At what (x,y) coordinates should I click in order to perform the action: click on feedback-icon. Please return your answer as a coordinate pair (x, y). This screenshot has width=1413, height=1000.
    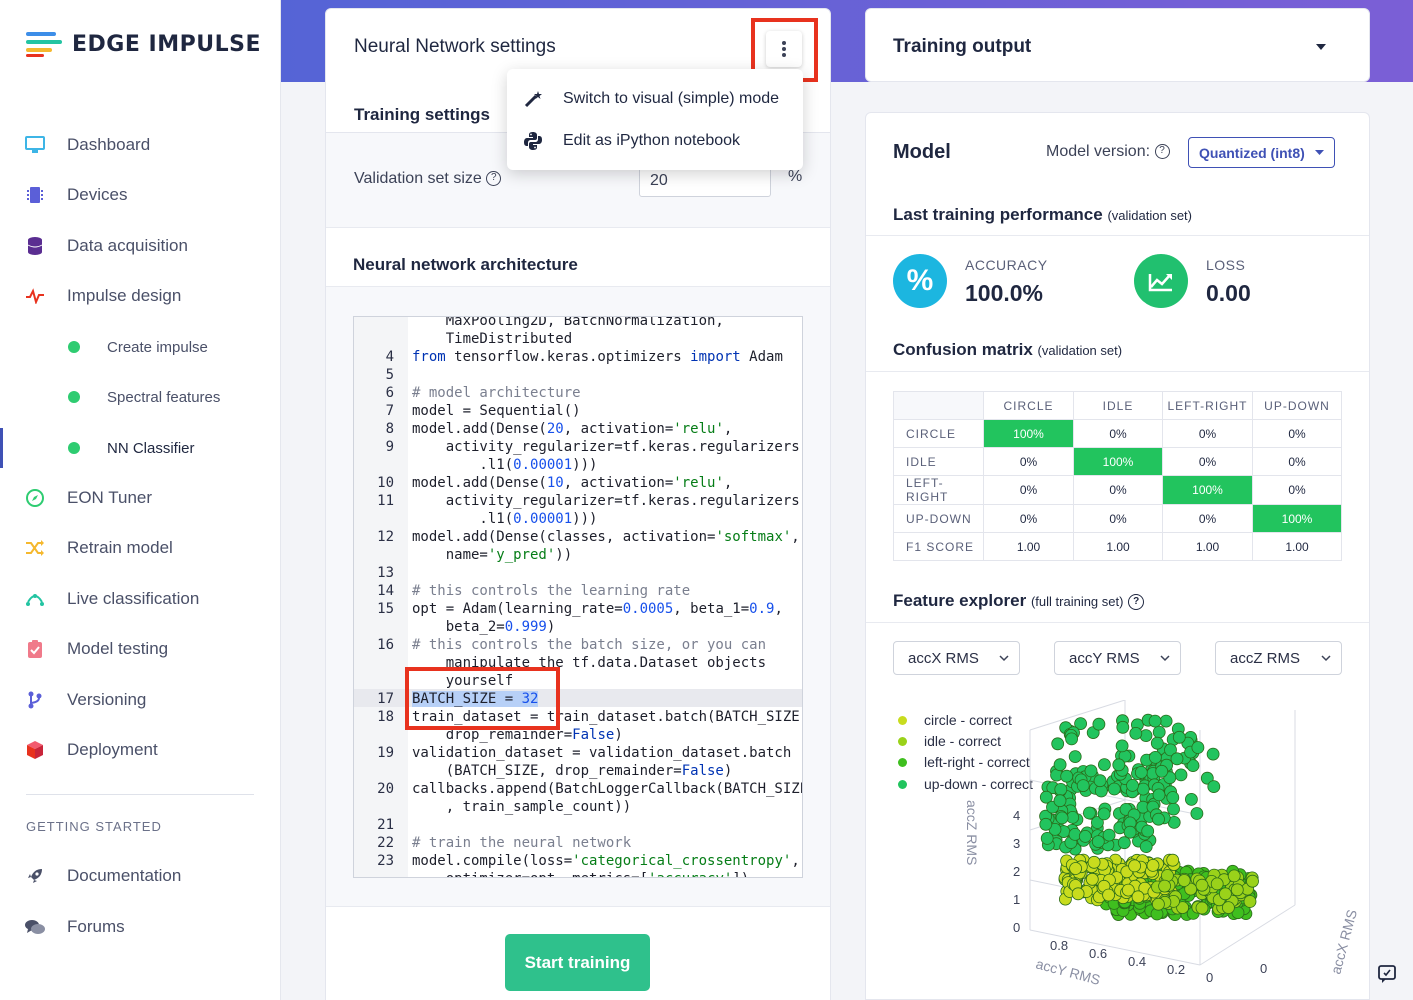
    Looking at the image, I should click on (1387, 974).